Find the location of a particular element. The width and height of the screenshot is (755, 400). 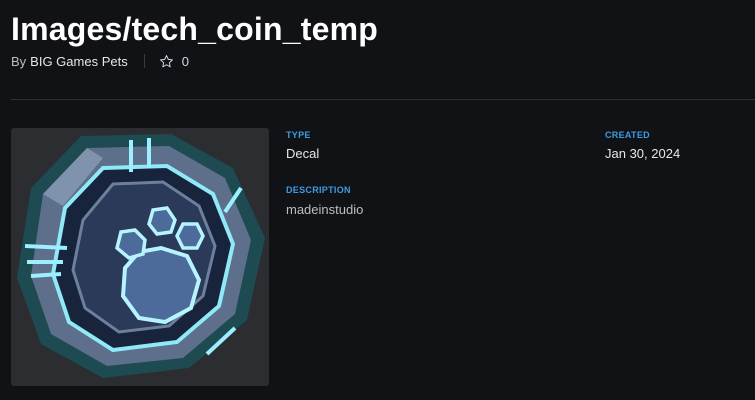

star-outline-icon is located at coordinates (166, 60).